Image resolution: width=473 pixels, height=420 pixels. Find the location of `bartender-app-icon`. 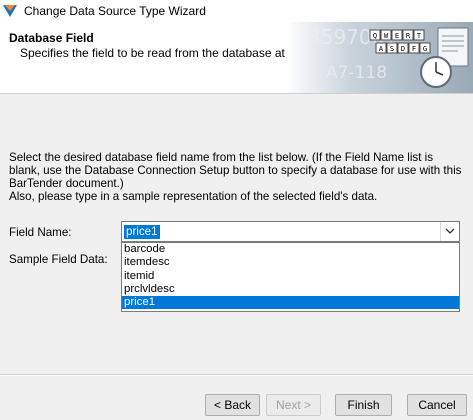

bartender-app-icon is located at coordinates (10, 11).